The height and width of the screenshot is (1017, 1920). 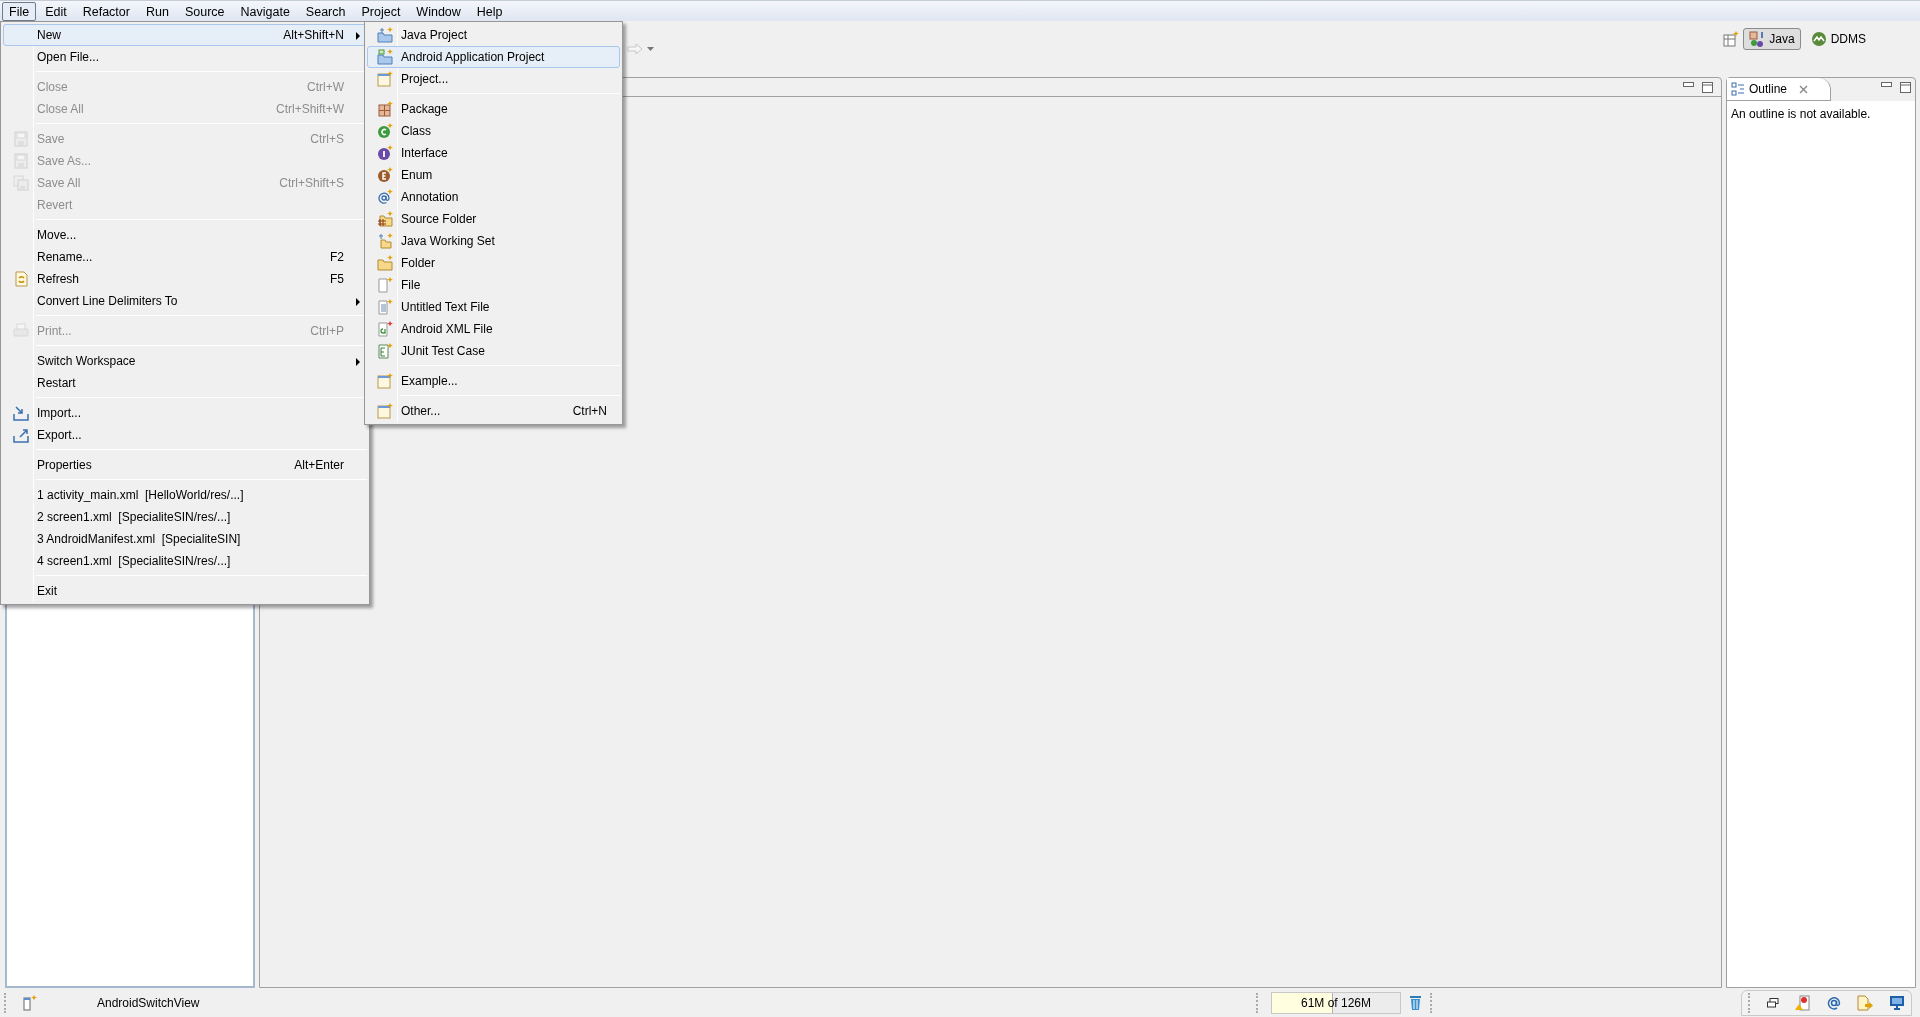 I want to click on memory-reading: 61M of 126M, so click(x=1335, y=1003).